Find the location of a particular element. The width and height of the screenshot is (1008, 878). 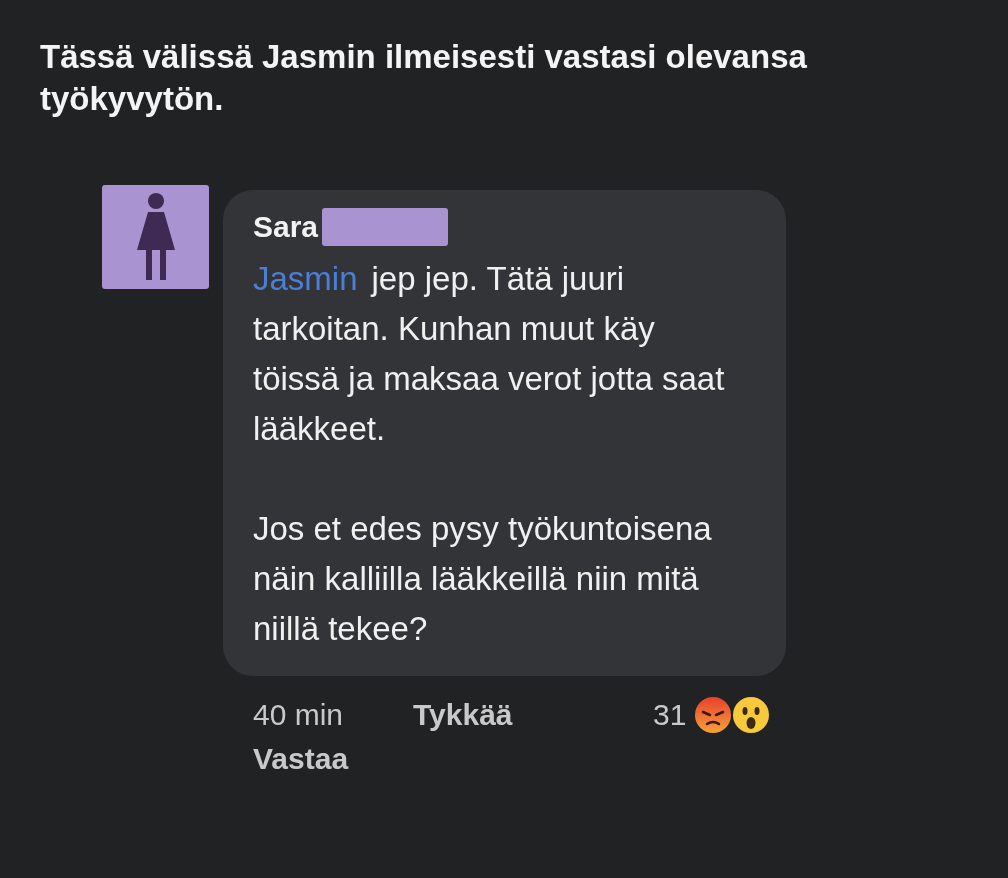

comment-time: 40 min is located at coordinates (299, 715).